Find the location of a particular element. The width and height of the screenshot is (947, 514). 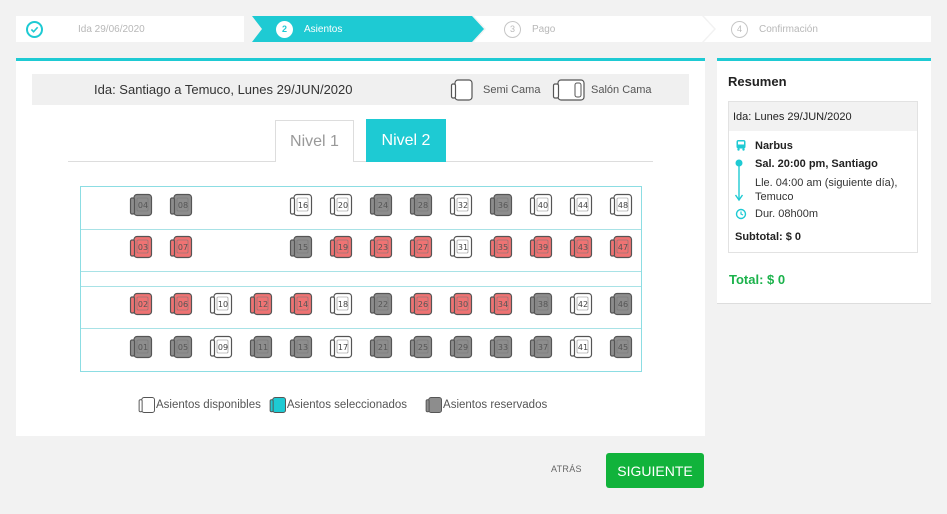

seat-07: 07 is located at coordinates (181, 247).